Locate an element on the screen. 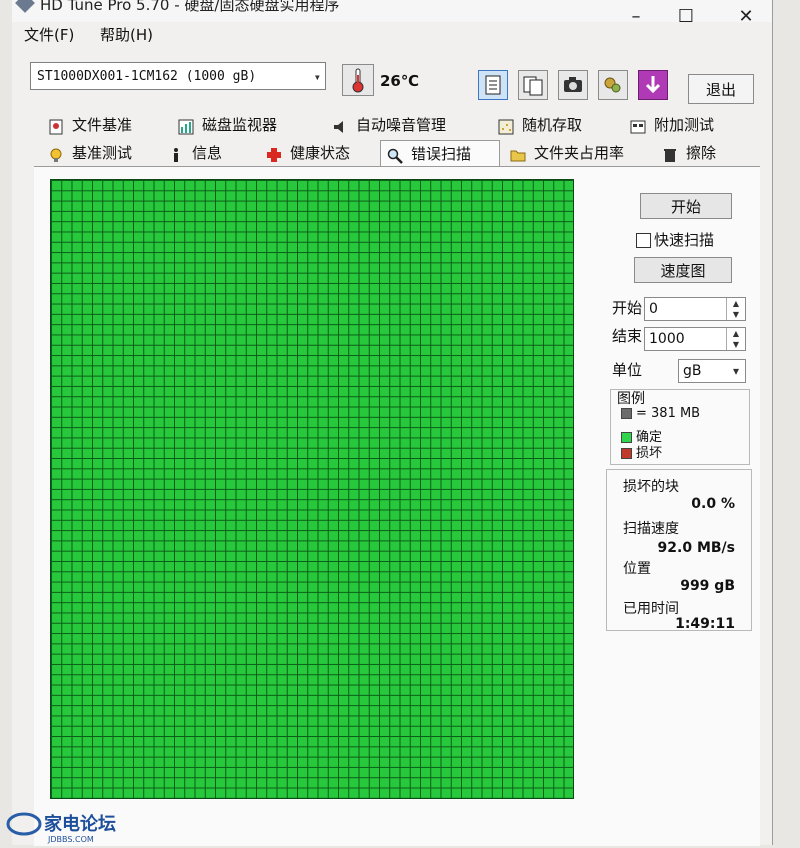 The width and height of the screenshot is (800, 848). end-input: 1000 ▲ ▼ is located at coordinates (695, 339).